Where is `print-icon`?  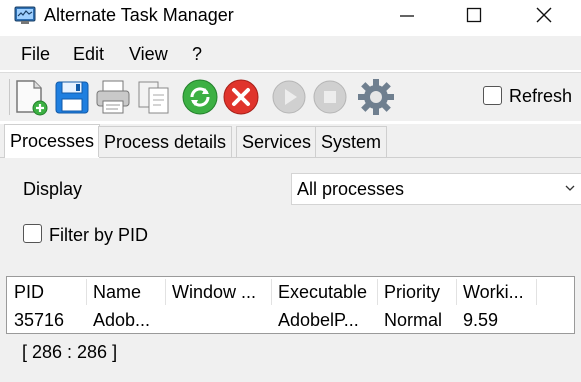
print-icon is located at coordinates (113, 97).